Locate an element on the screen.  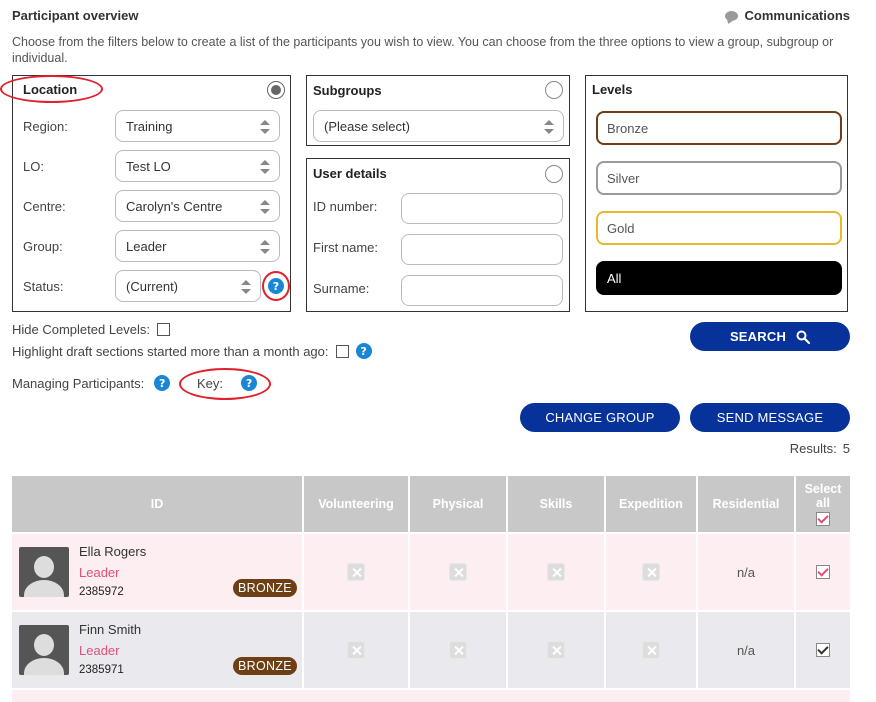
search-label: SEARCH is located at coordinates (758, 336).